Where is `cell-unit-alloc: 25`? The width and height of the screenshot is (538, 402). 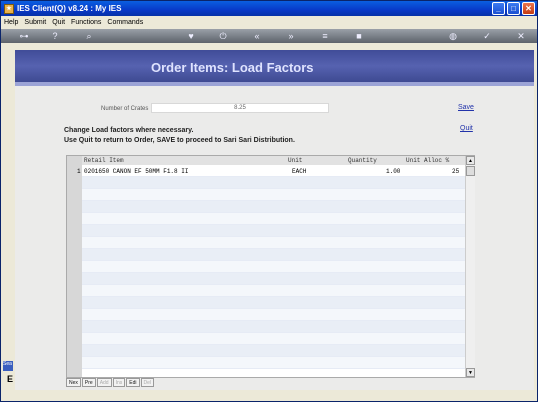 cell-unit-alloc: 25 is located at coordinates (455, 171).